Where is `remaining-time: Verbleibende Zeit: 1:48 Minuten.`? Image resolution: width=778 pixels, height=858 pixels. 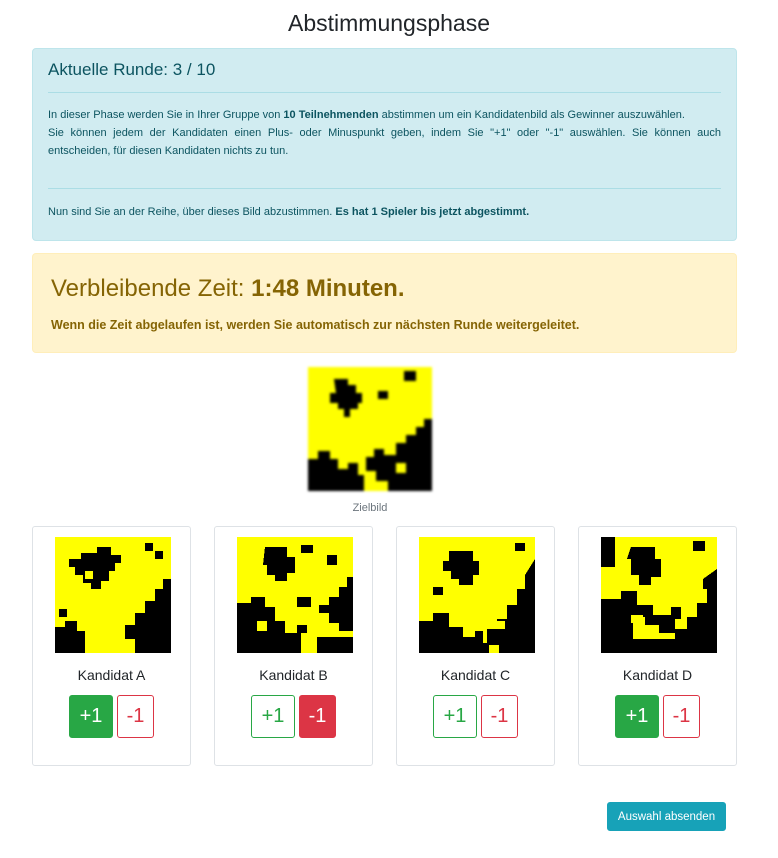 remaining-time: Verbleibende Zeit: 1:48 Minuten. is located at coordinates (228, 289).